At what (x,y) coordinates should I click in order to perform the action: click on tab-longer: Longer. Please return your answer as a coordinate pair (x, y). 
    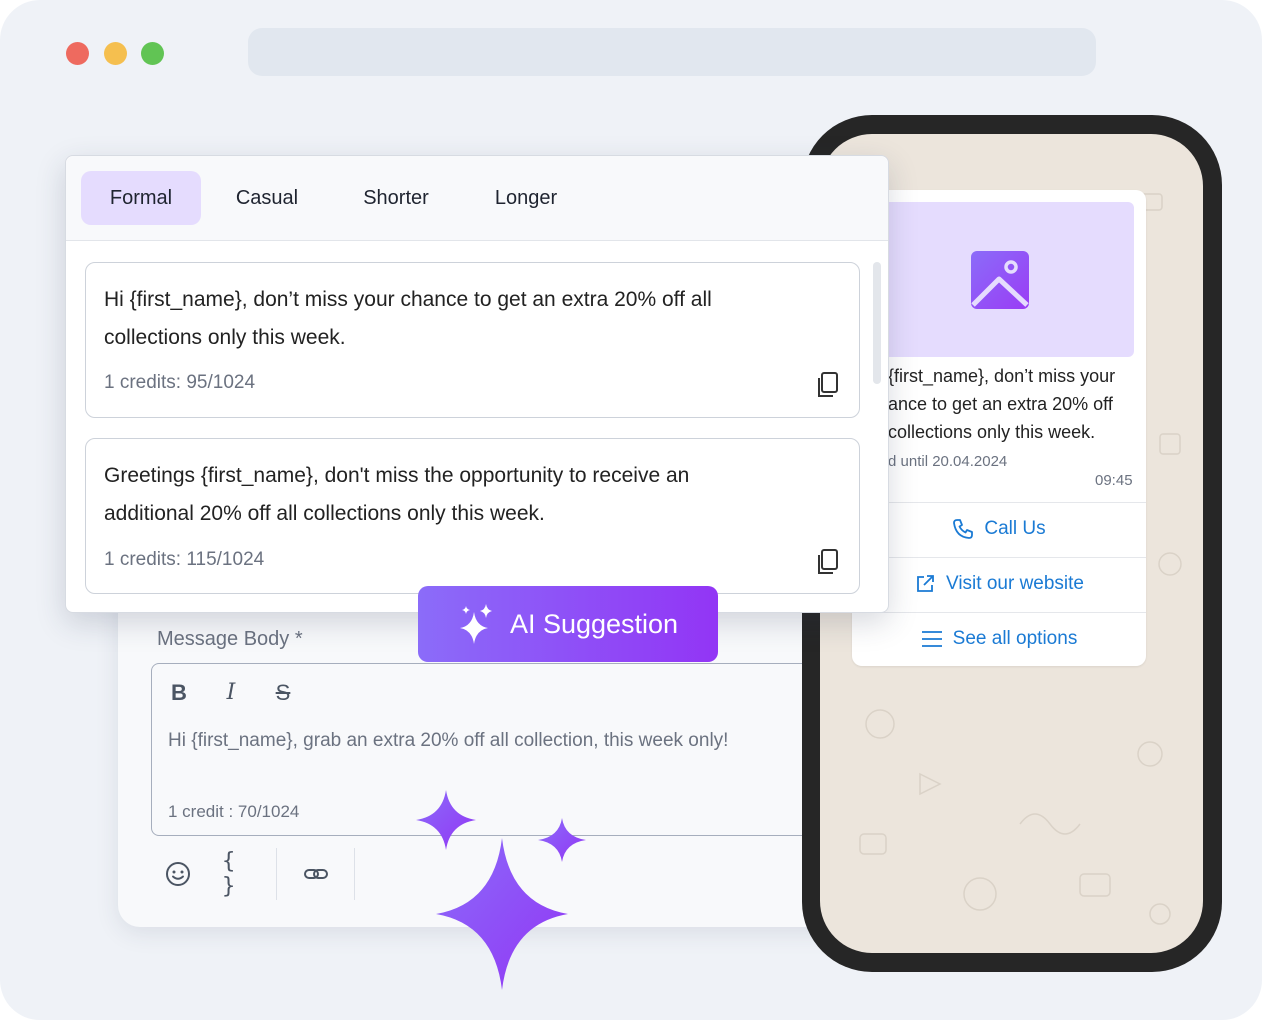
    Looking at the image, I should click on (526, 198).